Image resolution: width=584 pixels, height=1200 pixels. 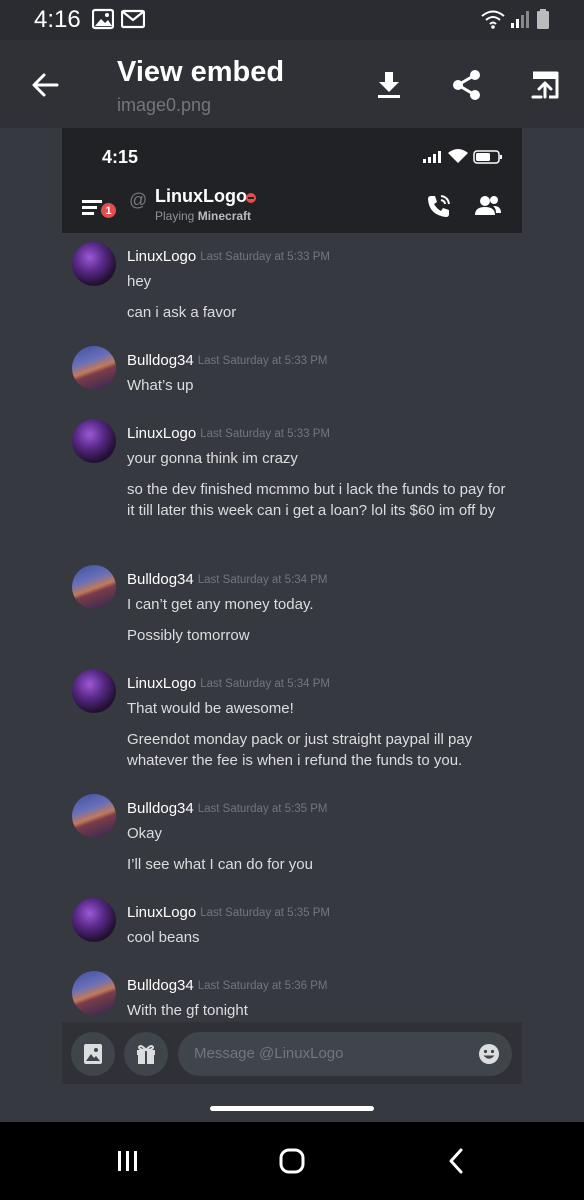 I want to click on home-button, so click(x=292, y=1161).